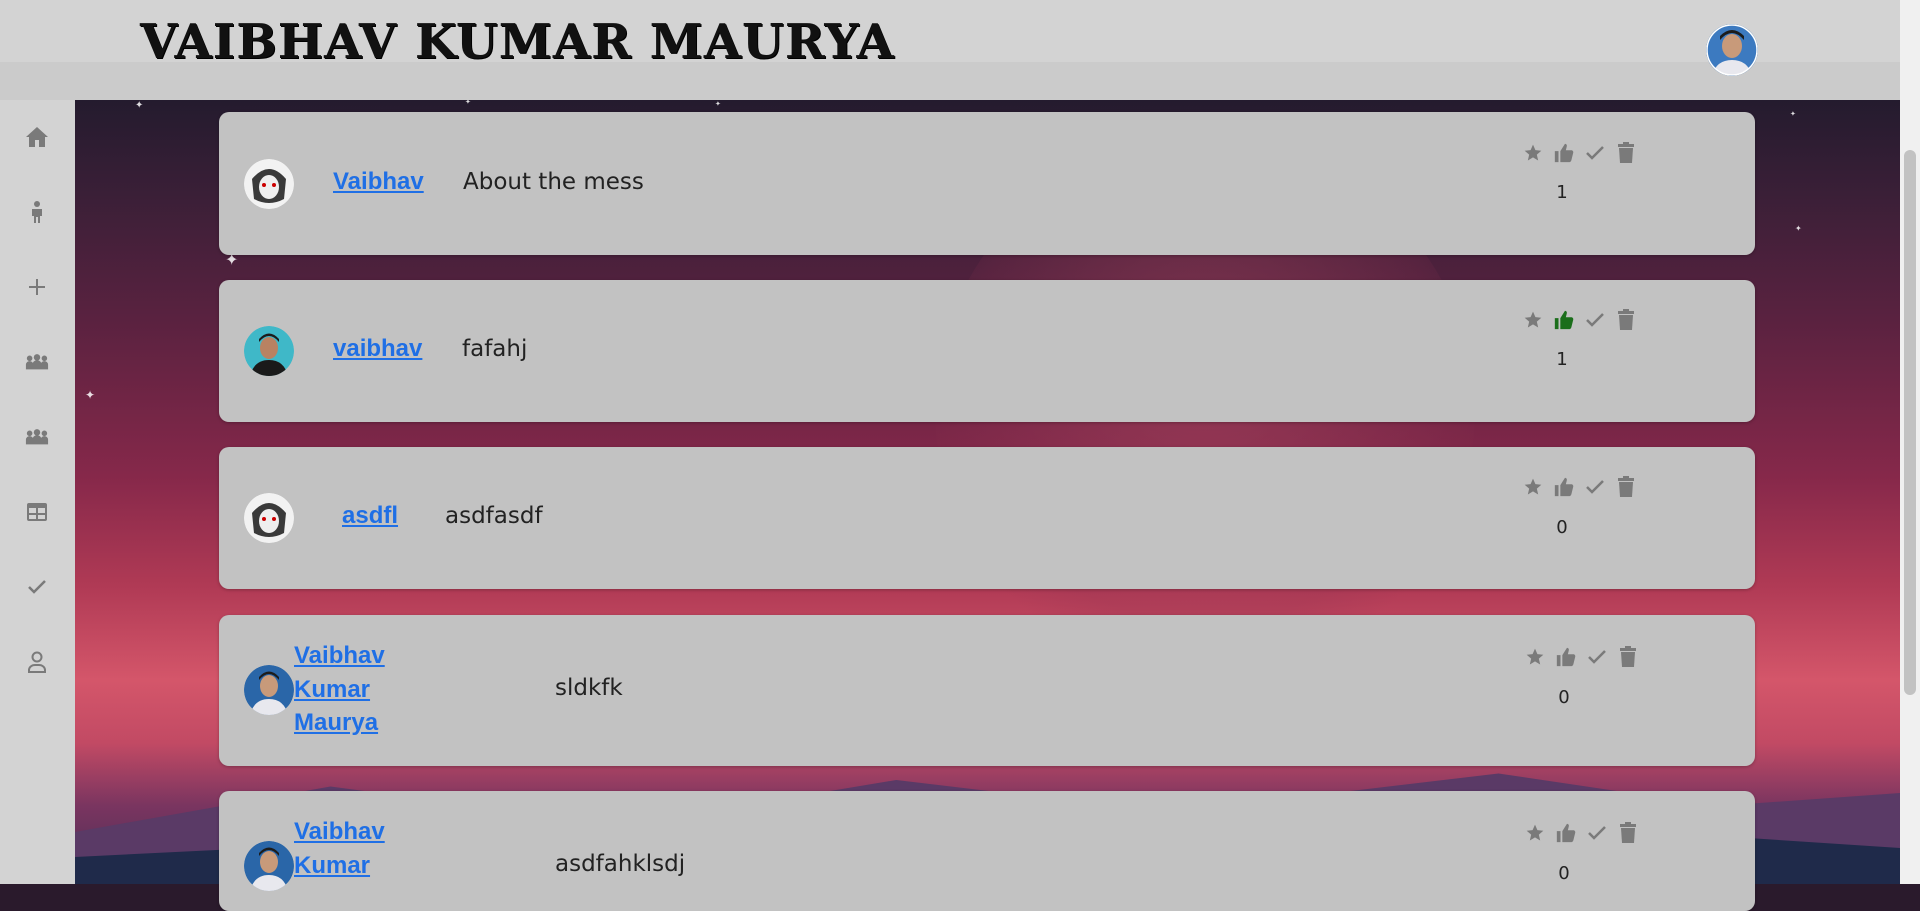 The width and height of the screenshot is (1920, 911). Describe the element at coordinates (370, 516) in the screenshot. I see `post-username: asdfl` at that location.